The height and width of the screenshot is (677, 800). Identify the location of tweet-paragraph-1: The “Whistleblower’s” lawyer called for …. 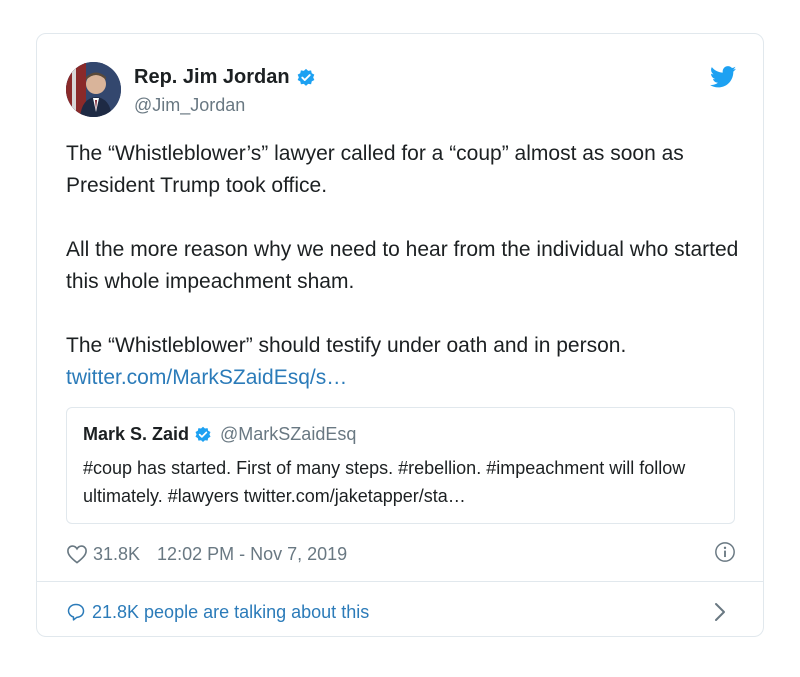
(375, 169).